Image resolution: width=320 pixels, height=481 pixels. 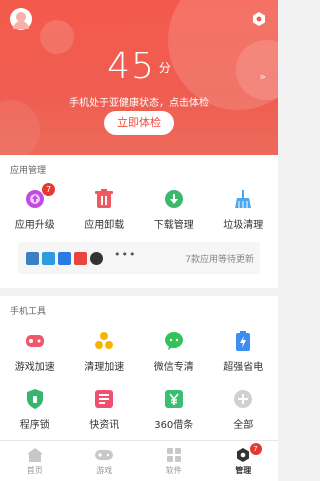 What do you see at coordinates (259, 19) in the screenshot?
I see `settings-gear-icon` at bounding box center [259, 19].